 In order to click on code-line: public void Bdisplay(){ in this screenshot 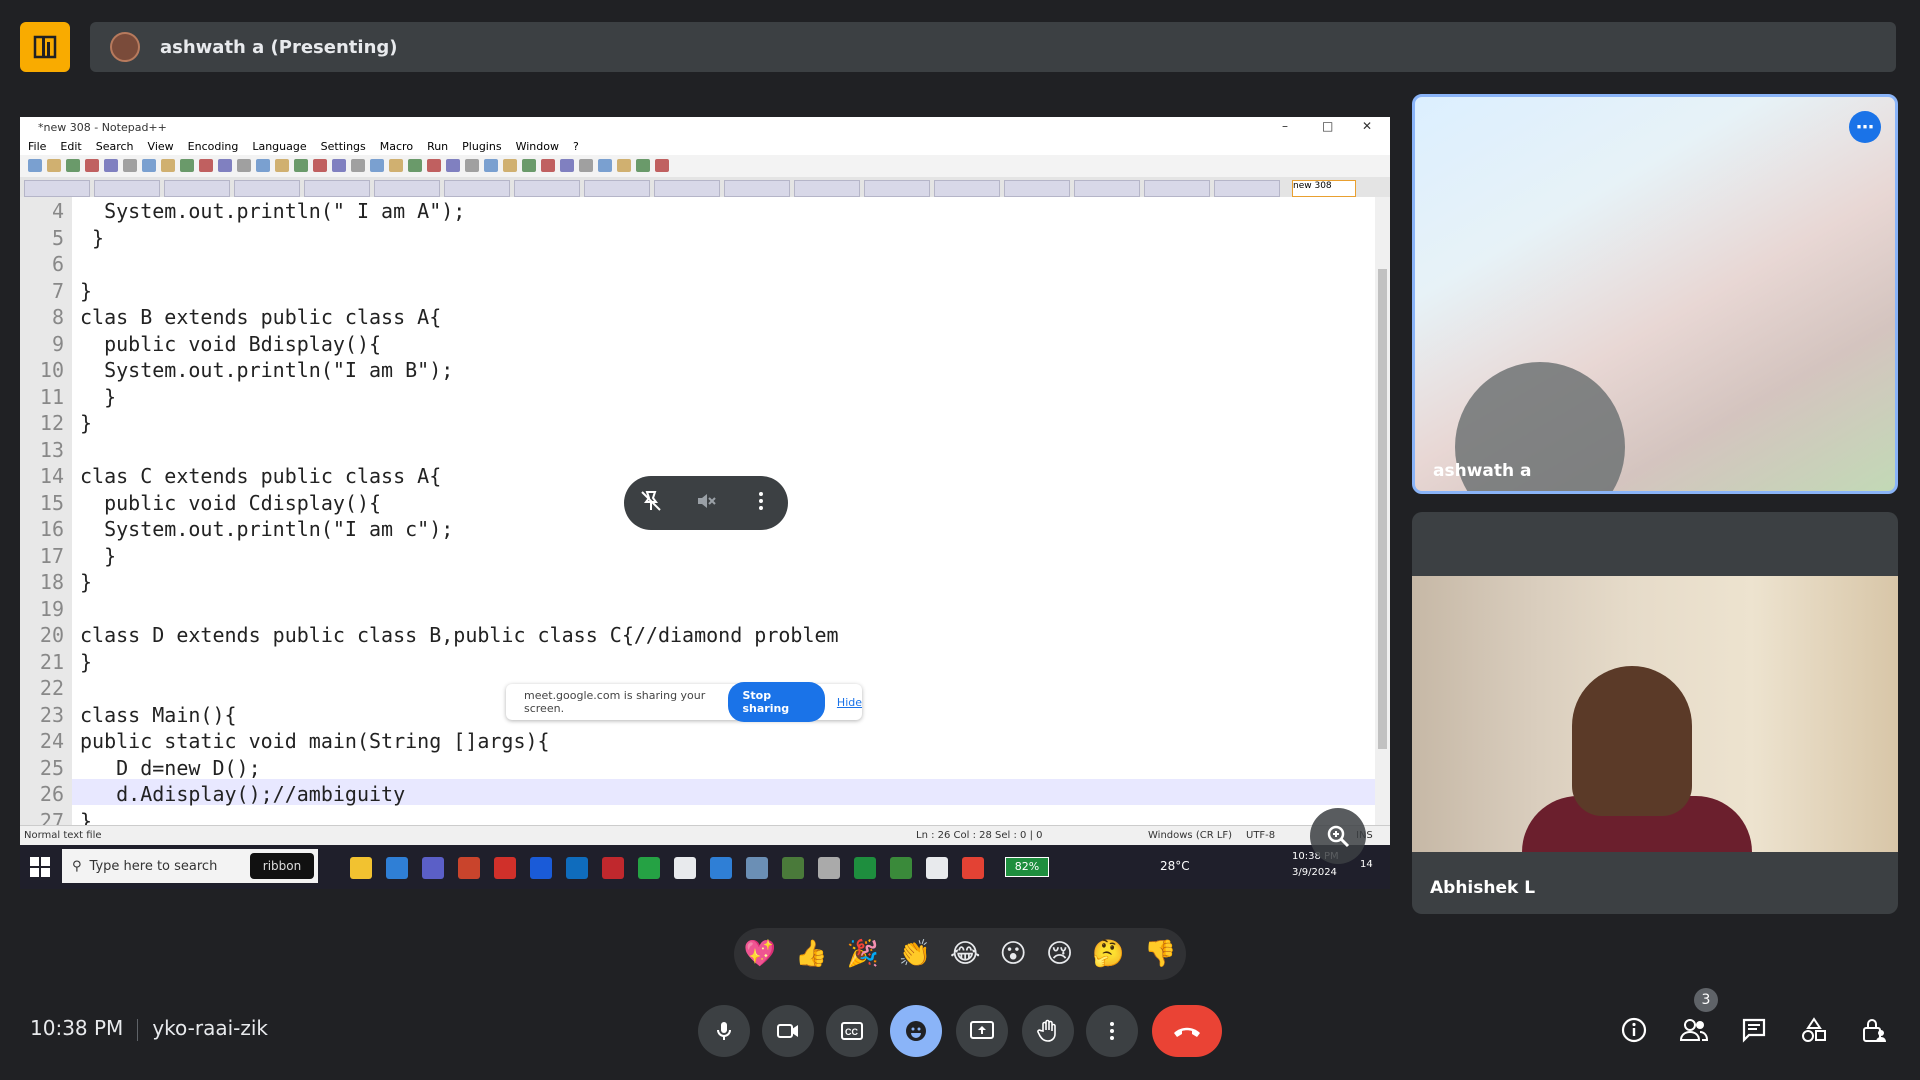, I will do `click(230, 344)`.